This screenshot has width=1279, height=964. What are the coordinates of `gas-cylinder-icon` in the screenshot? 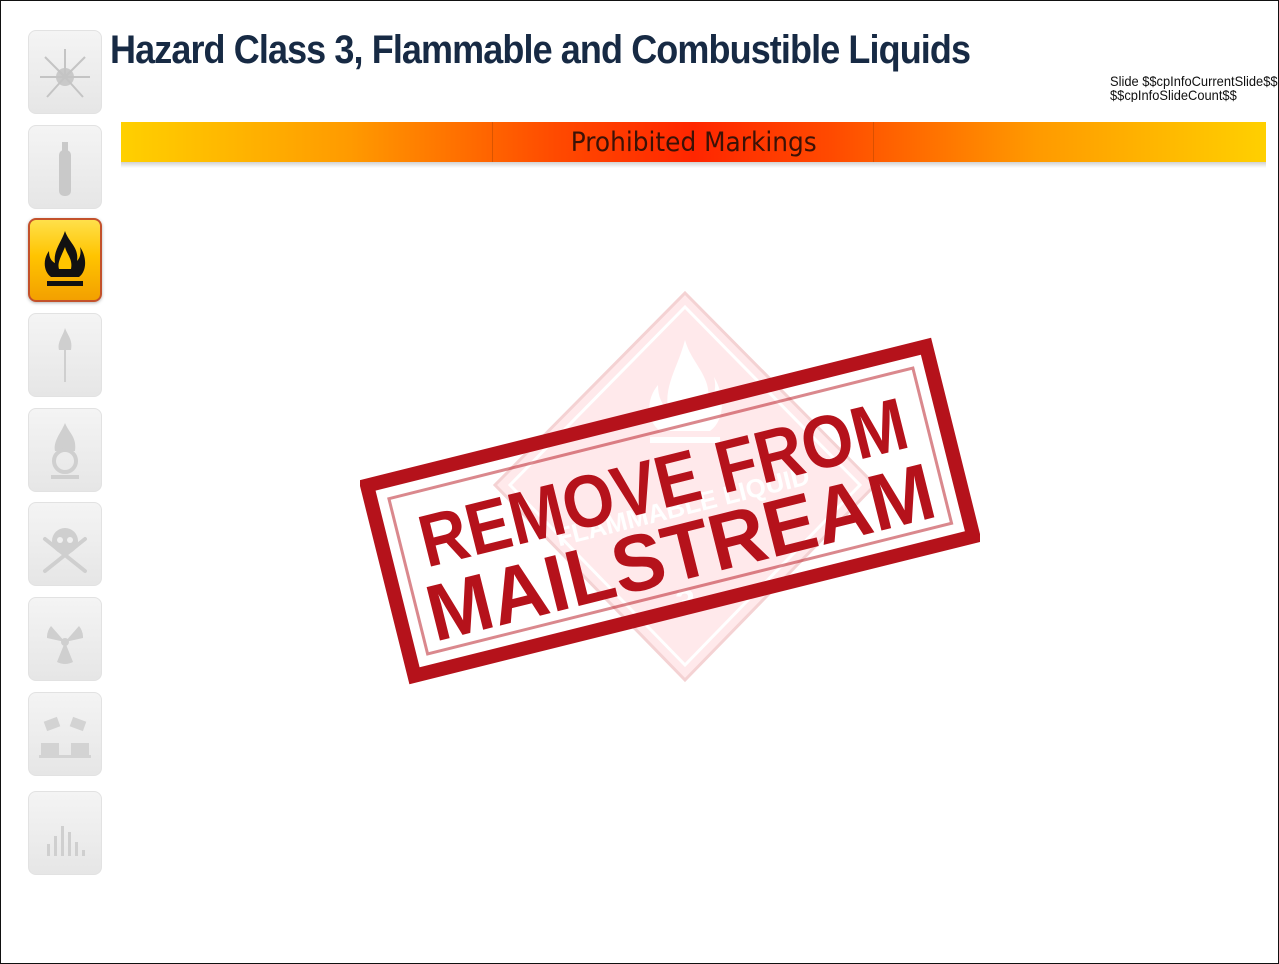 It's located at (65, 169).